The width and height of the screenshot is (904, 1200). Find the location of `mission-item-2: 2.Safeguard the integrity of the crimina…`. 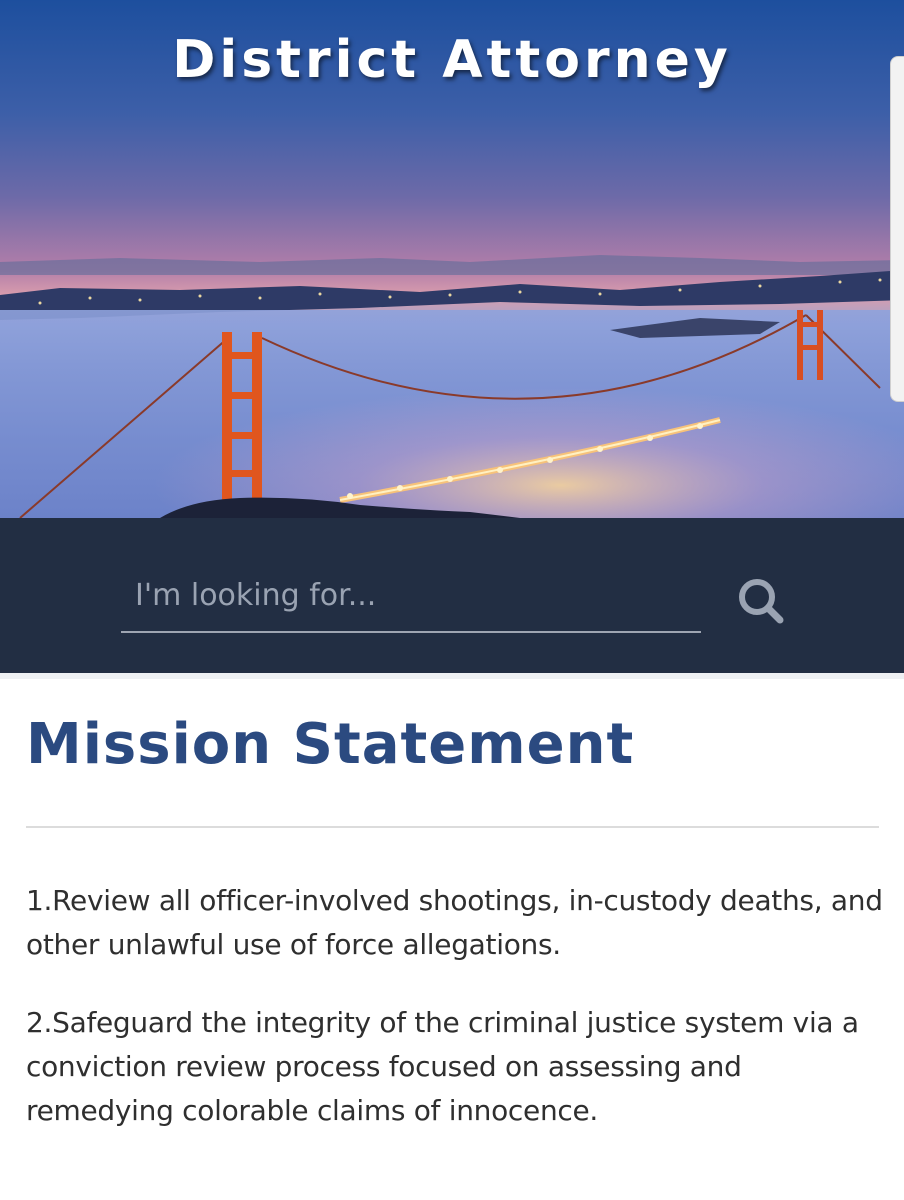

mission-item-2: 2.Safeguard the integrity of the crimina… is located at coordinates (442, 1066).